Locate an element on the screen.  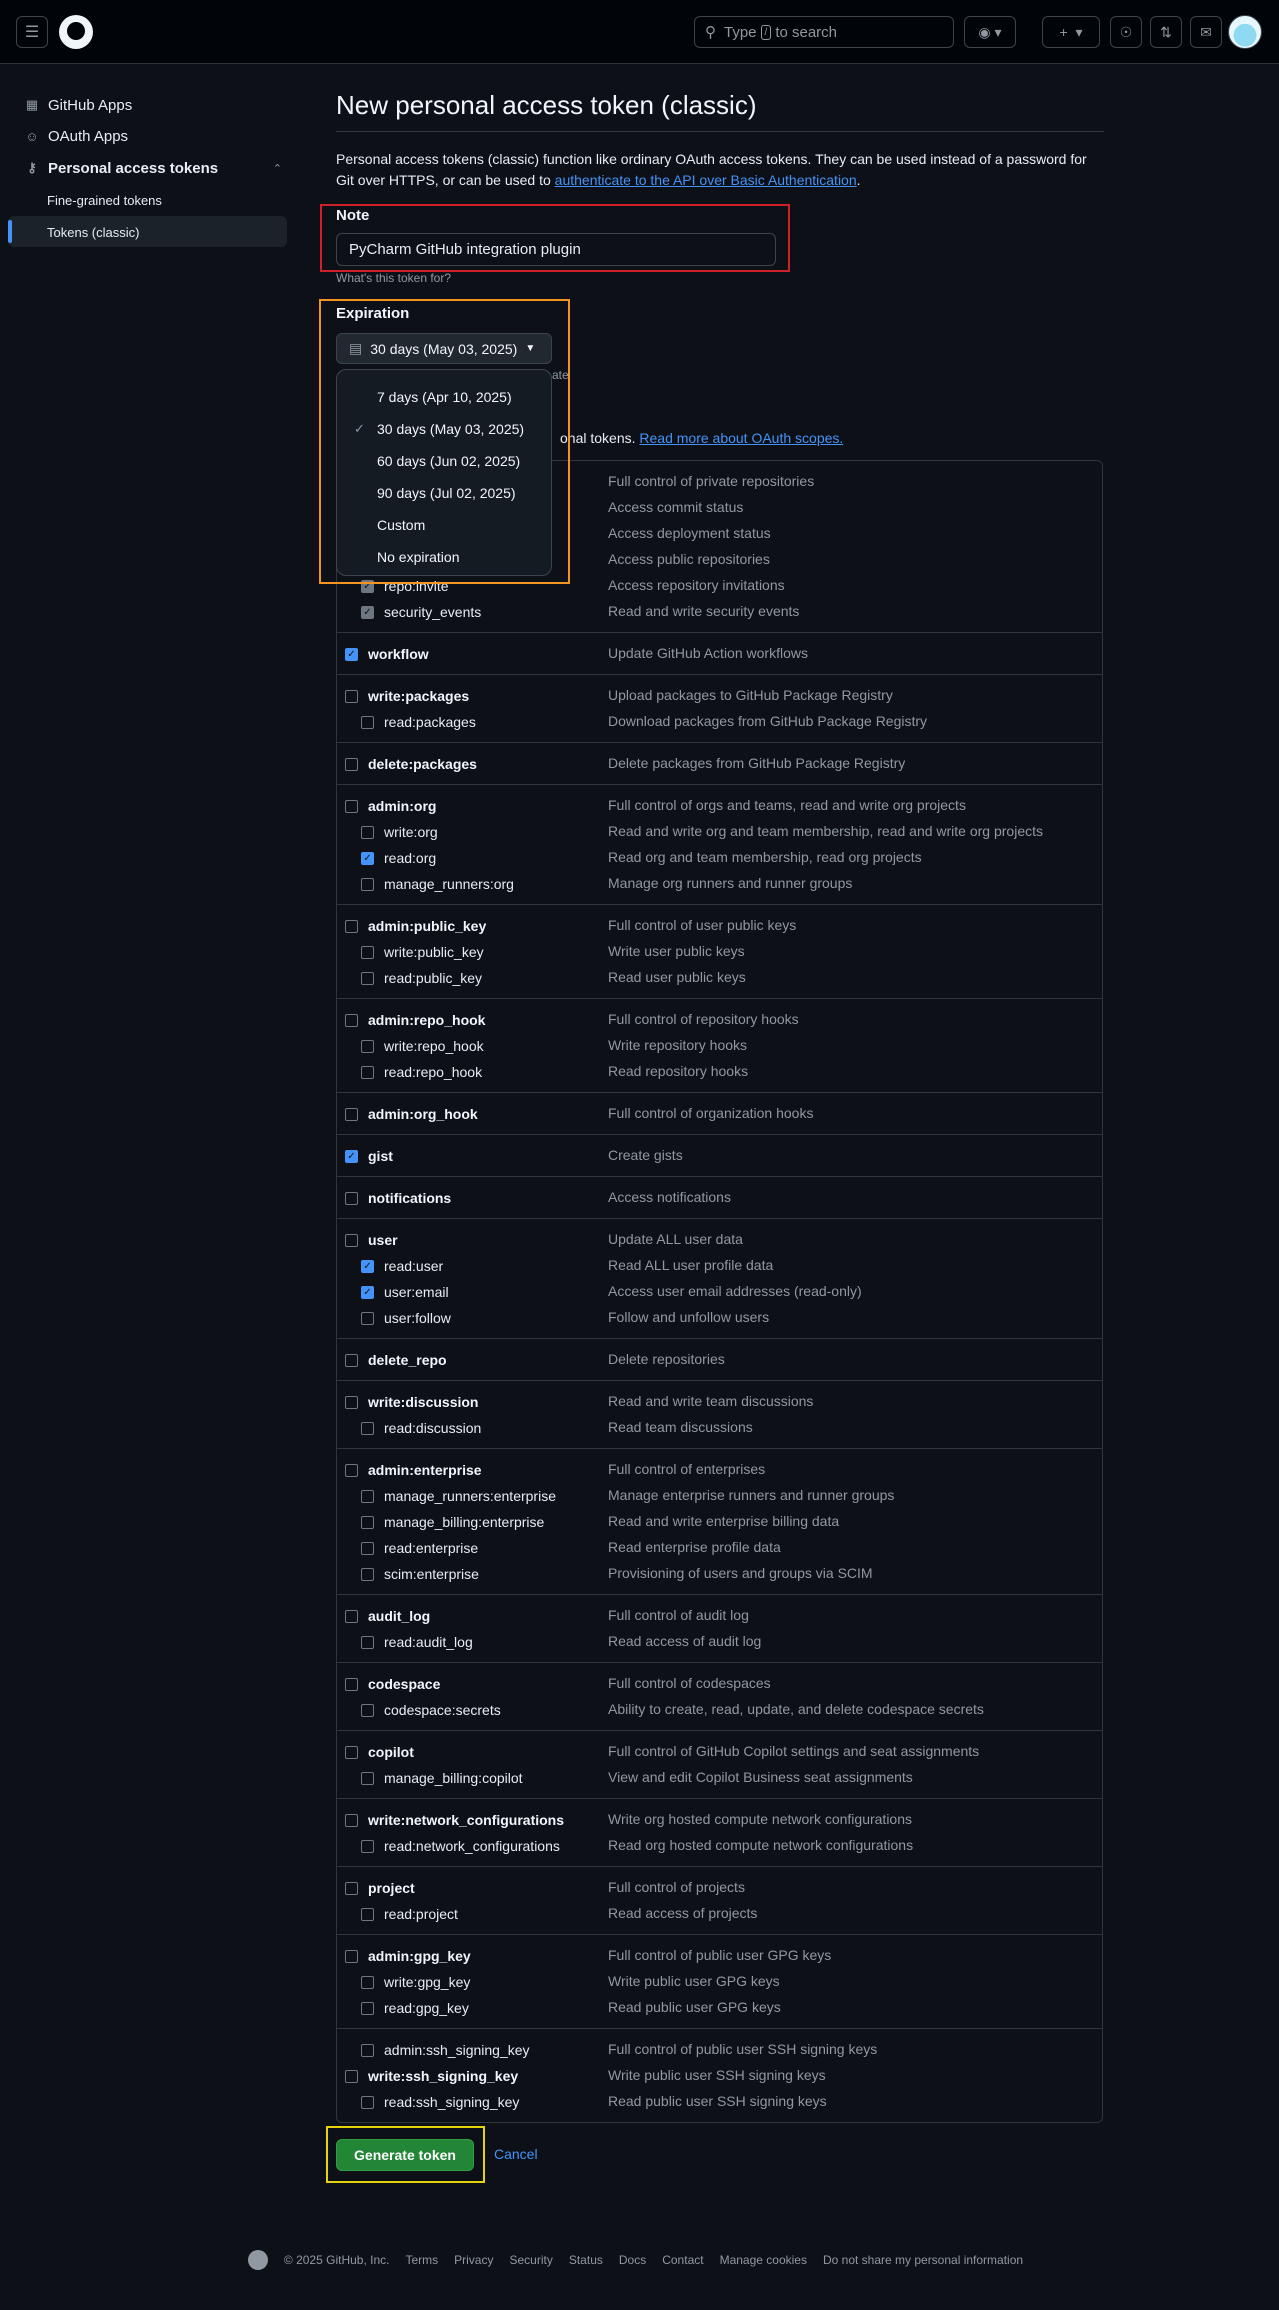
scope-row: read:gpg_key is located at coordinates (415, 2008).